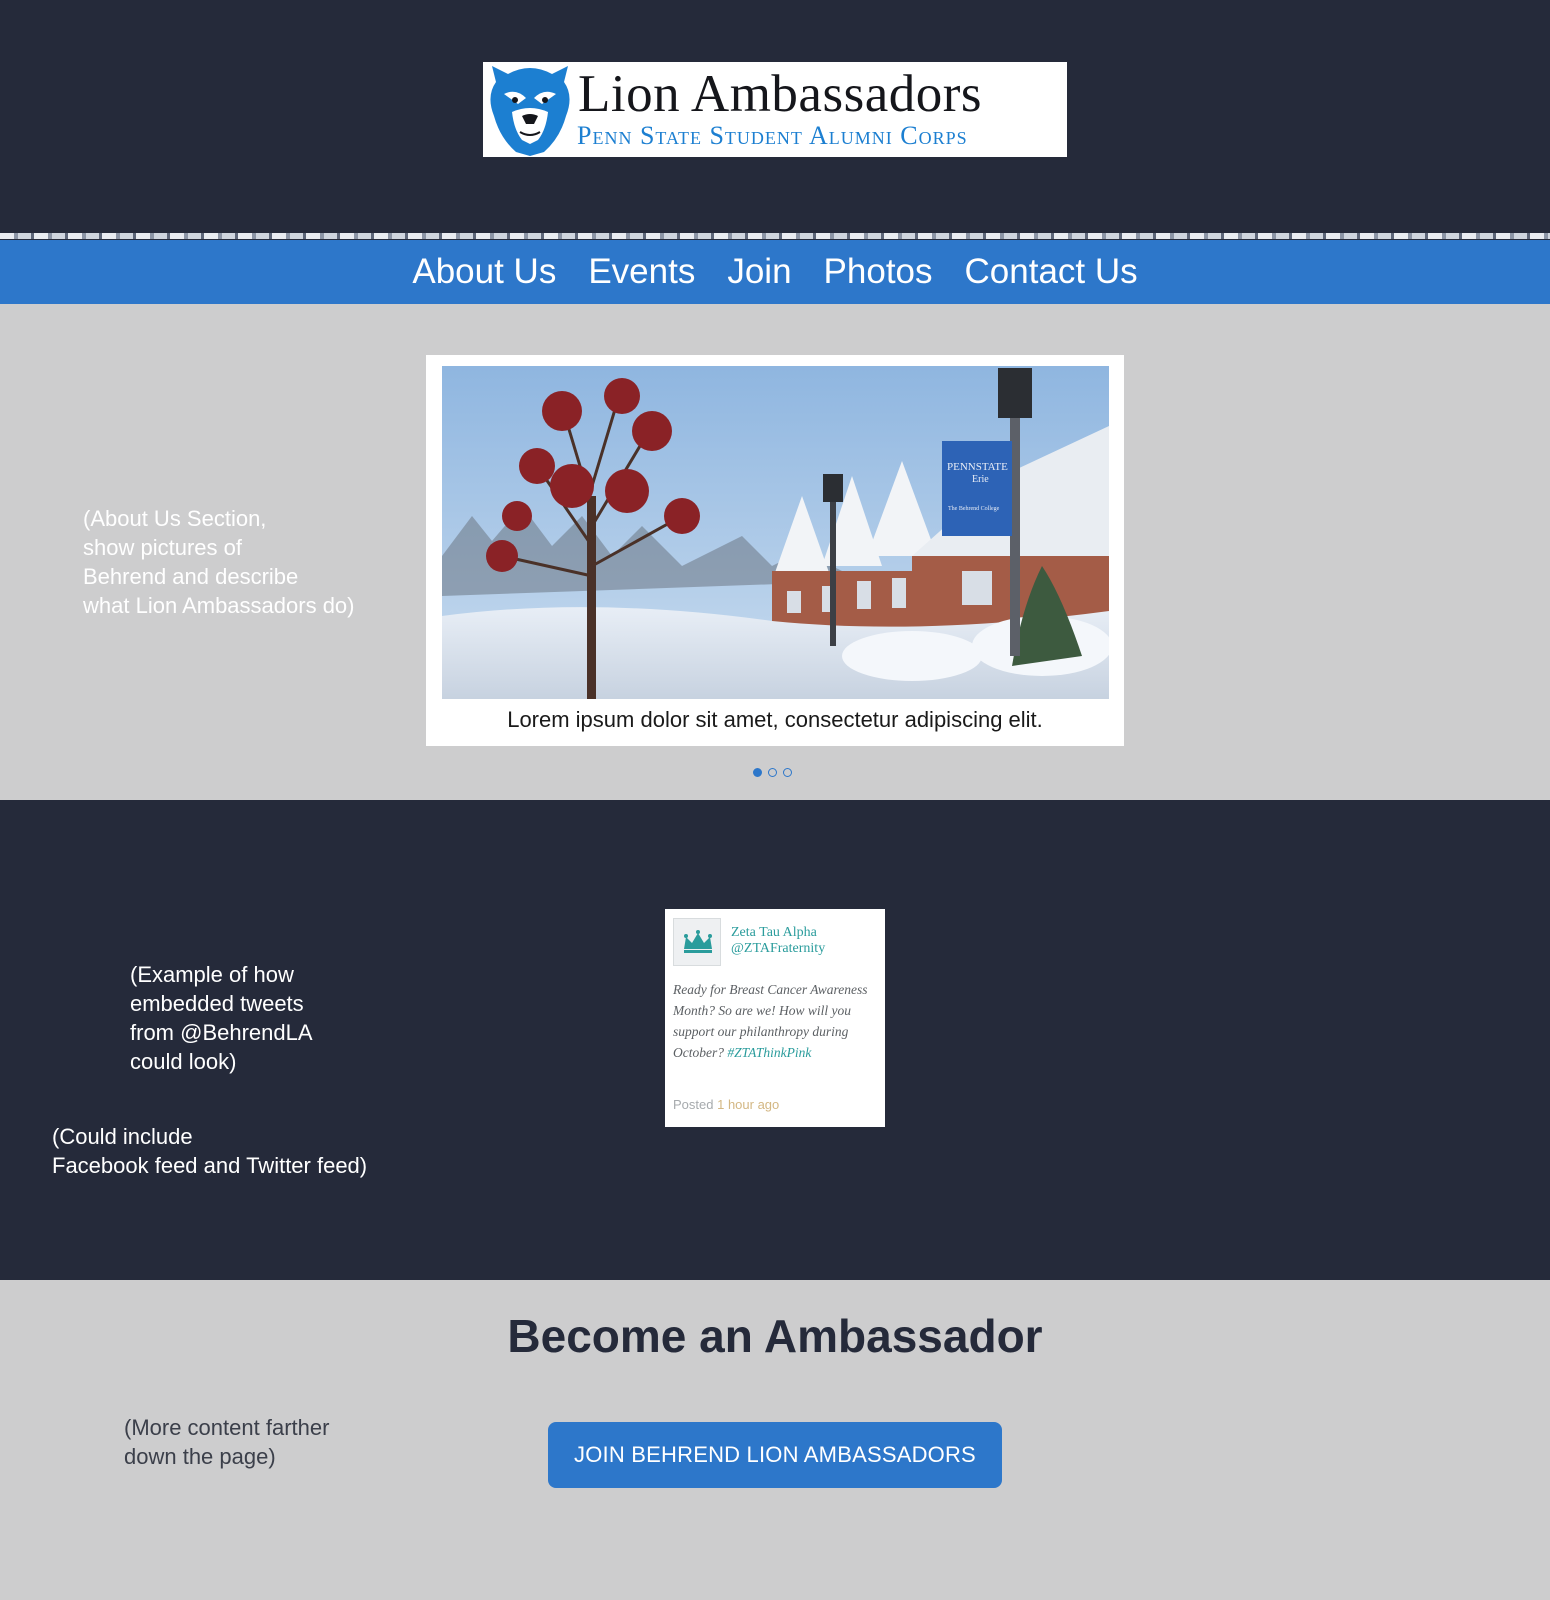  What do you see at coordinates (693, 1104) in the screenshot?
I see `tweet-posted-label: Posted` at bounding box center [693, 1104].